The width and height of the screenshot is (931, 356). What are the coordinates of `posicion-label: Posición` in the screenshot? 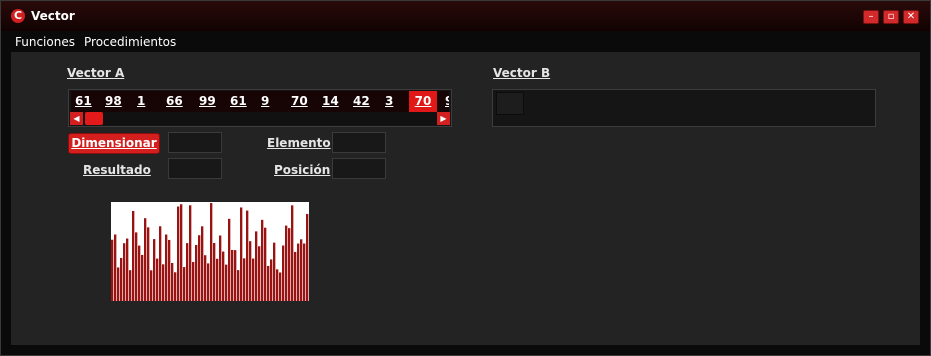 It's located at (302, 170).